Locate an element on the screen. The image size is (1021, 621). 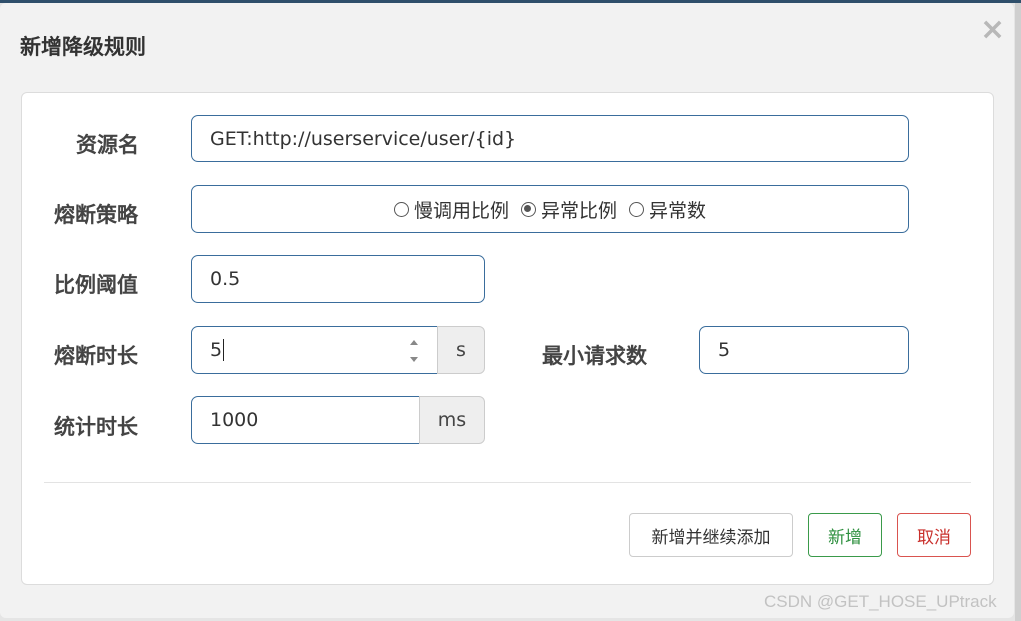
radio-slow-ratio-circle is located at coordinates (401, 209).